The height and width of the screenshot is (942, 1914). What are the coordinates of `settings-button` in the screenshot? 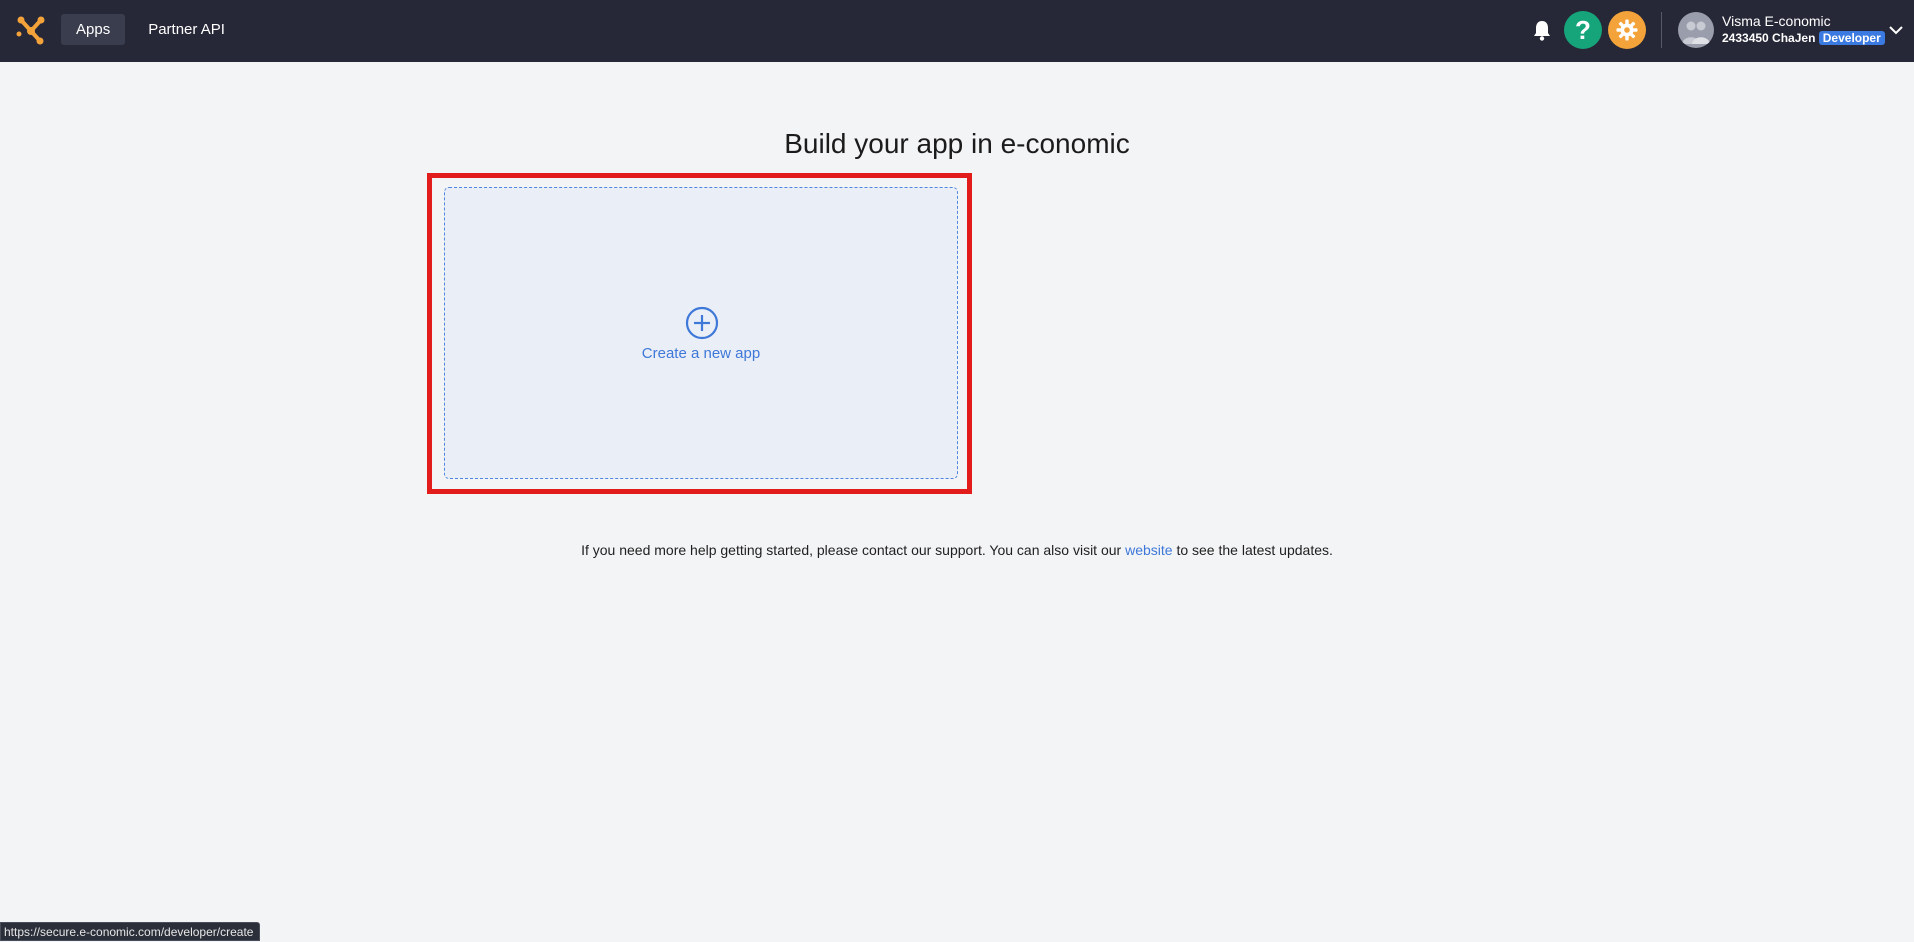 It's located at (1627, 30).